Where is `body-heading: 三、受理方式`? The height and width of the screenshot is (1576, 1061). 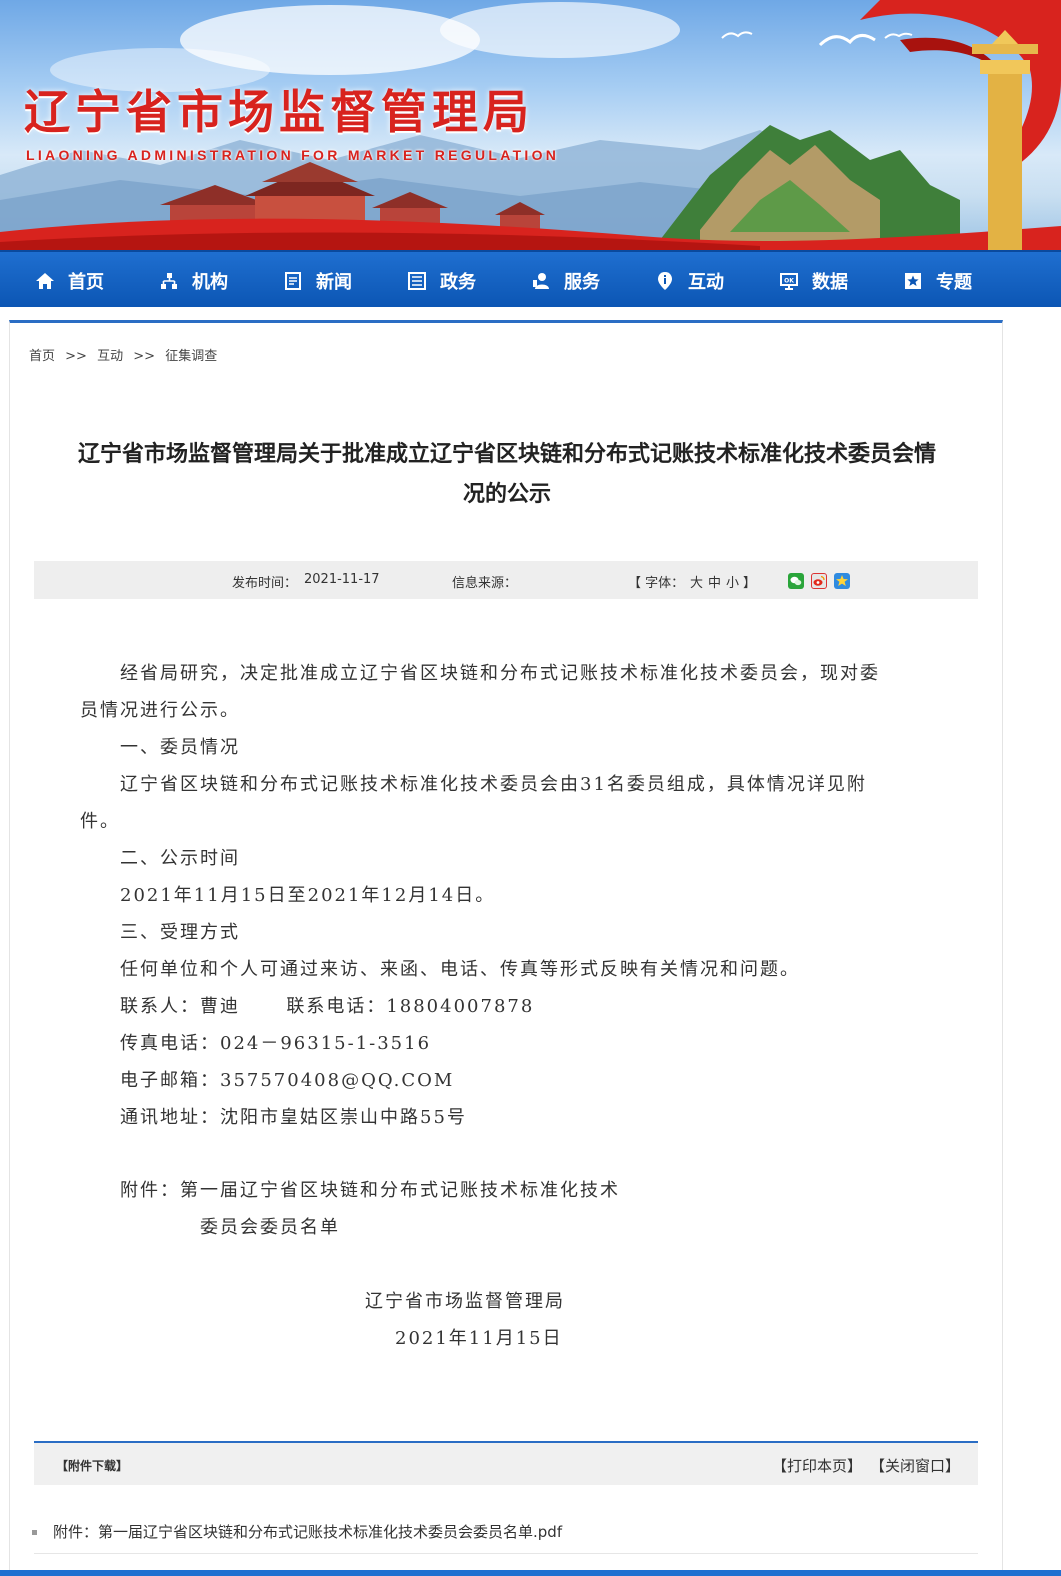
body-heading: 三、受理方式 is located at coordinates (180, 932).